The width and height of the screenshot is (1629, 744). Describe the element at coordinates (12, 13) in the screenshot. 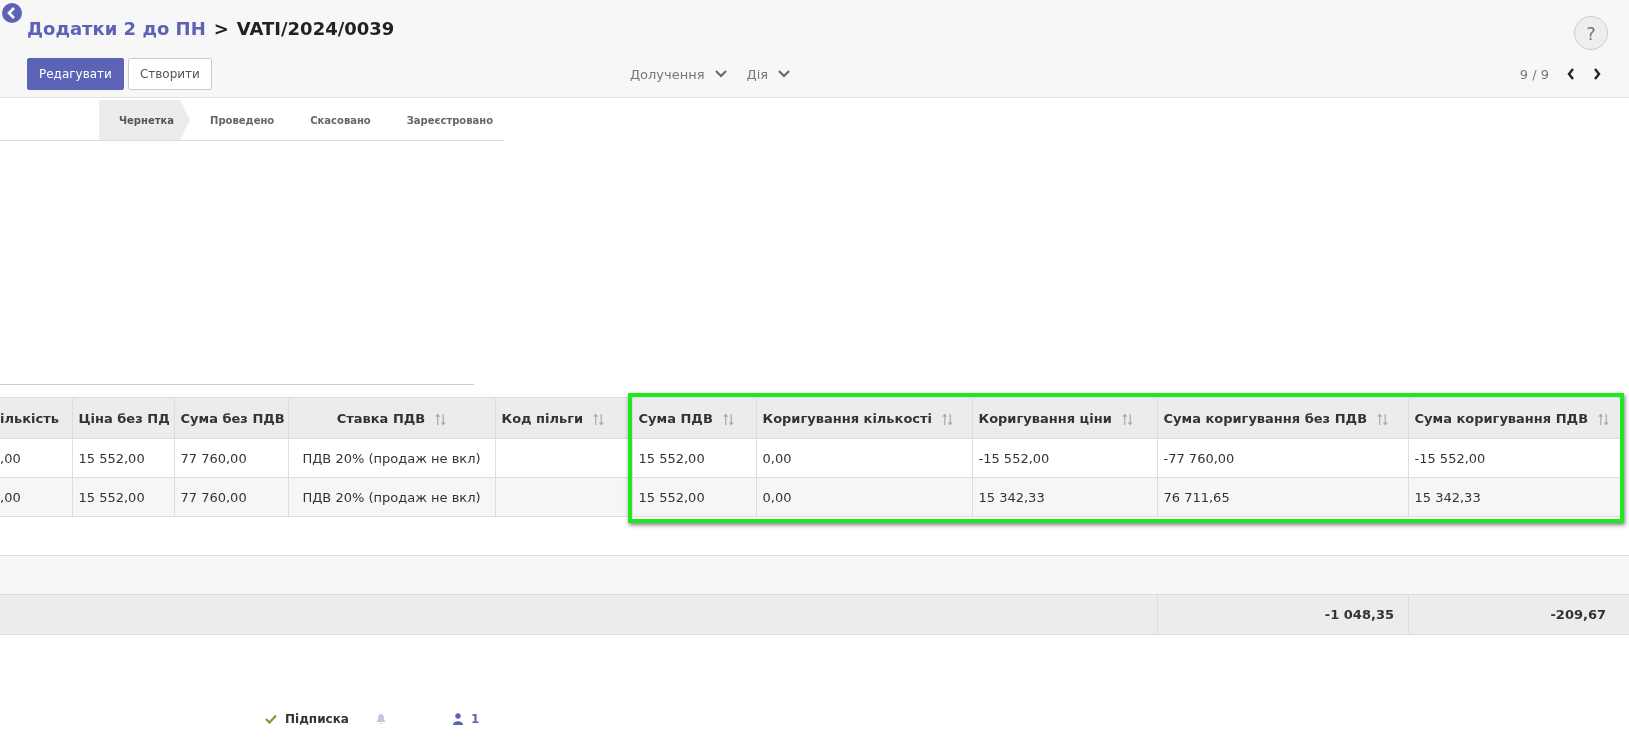

I see `back-icon` at that location.